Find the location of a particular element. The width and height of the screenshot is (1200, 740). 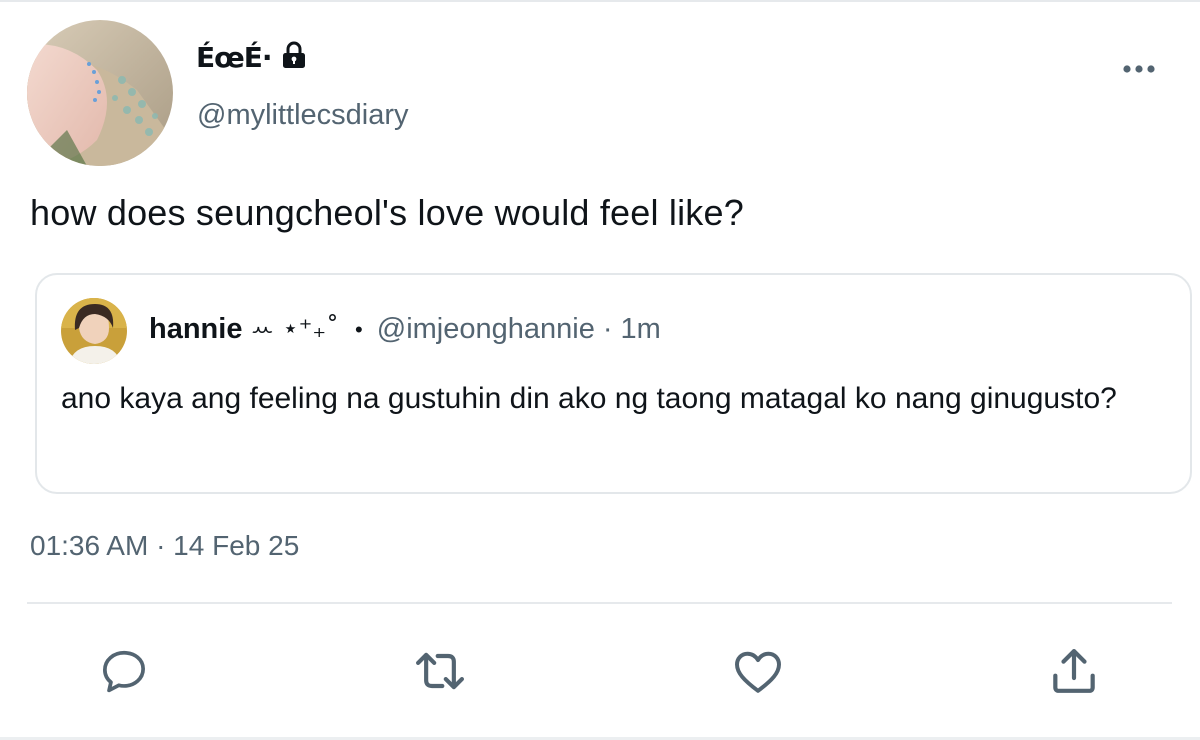

actions-divider is located at coordinates (599, 603).